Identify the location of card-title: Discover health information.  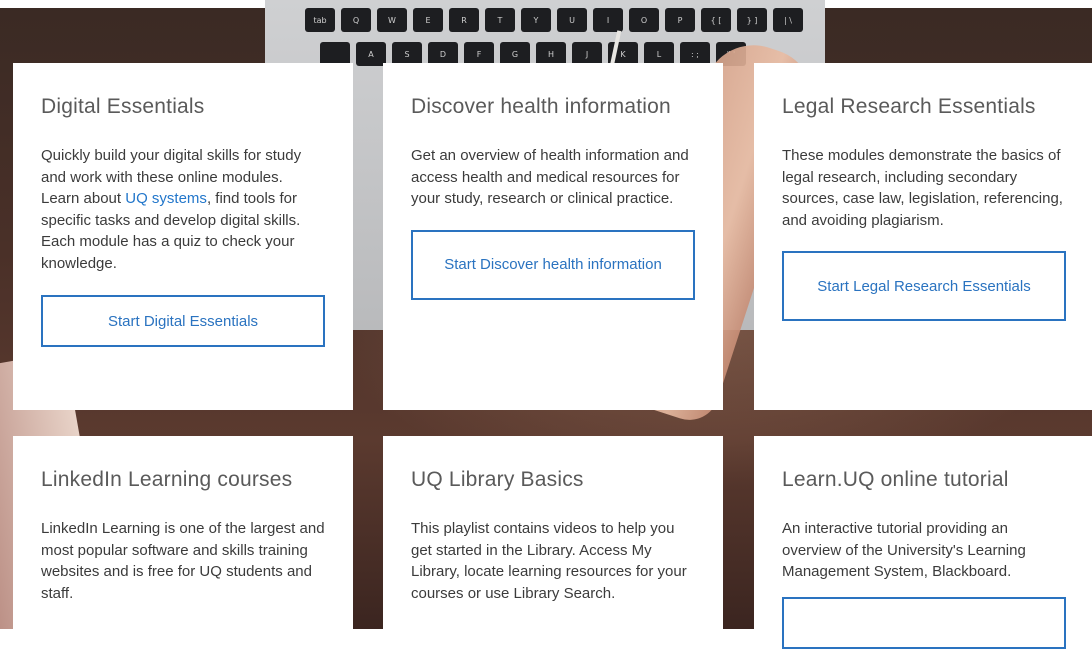
(541, 106).